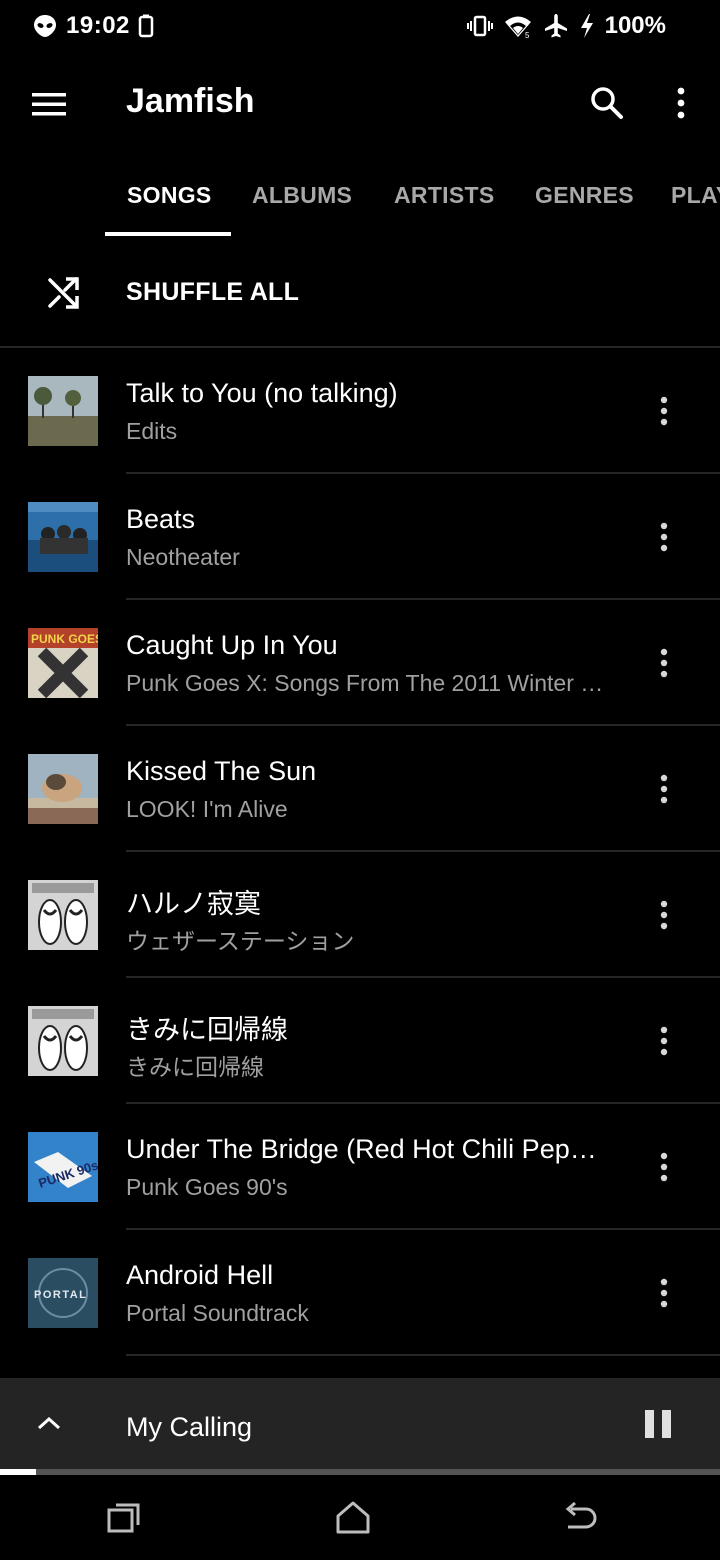 Image resolution: width=720 pixels, height=1560 pixels. I want to click on shuffle-icon, so click(63, 293).